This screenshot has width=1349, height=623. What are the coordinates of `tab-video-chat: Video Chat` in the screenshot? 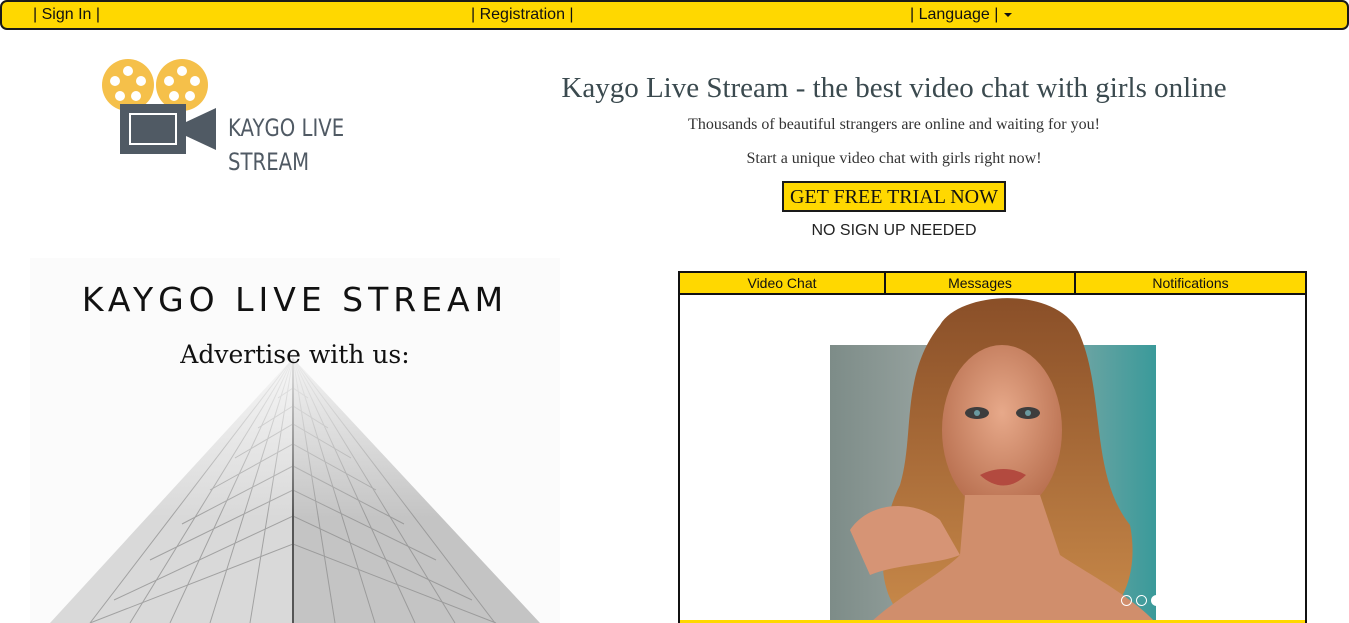 It's located at (783, 283).